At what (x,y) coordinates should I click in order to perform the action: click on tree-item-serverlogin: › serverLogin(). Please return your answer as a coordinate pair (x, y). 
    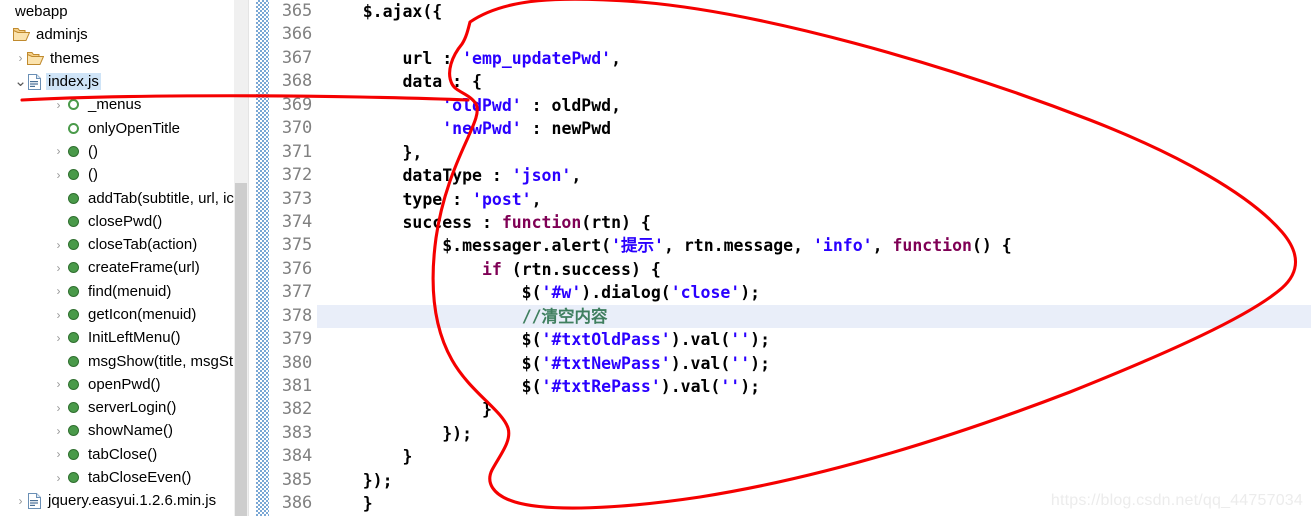
    Looking at the image, I should click on (124, 407).